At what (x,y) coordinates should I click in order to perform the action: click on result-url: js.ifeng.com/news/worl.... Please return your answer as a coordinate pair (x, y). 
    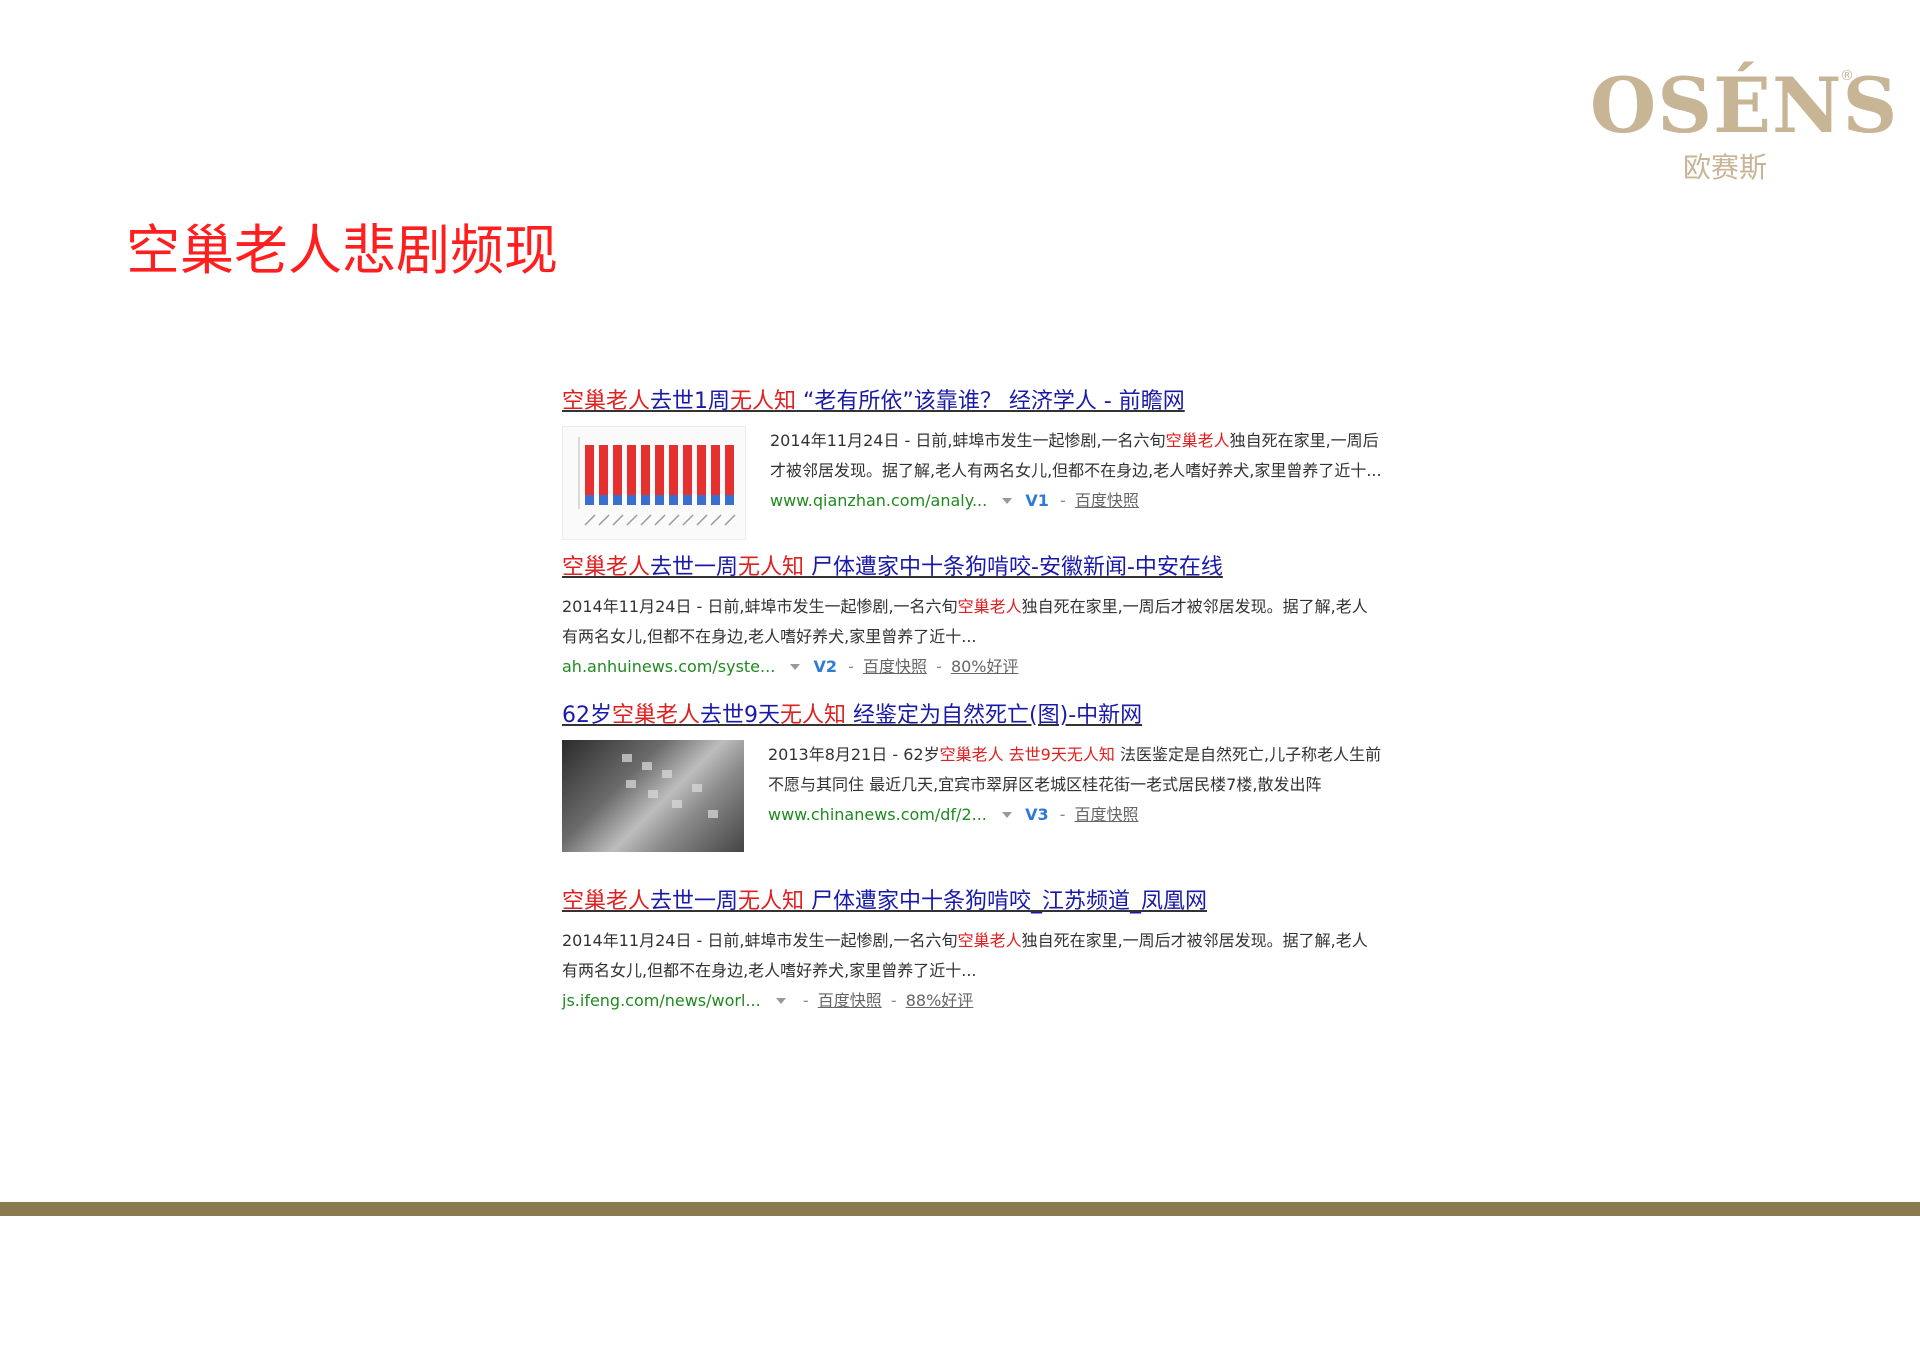
    Looking at the image, I should click on (661, 1000).